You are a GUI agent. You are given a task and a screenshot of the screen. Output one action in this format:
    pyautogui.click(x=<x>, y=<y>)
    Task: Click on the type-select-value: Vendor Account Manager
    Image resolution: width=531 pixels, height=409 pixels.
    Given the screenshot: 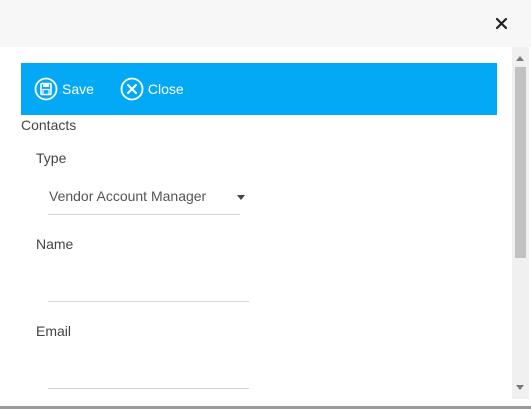 What is the action you would take?
    pyautogui.click(x=128, y=196)
    